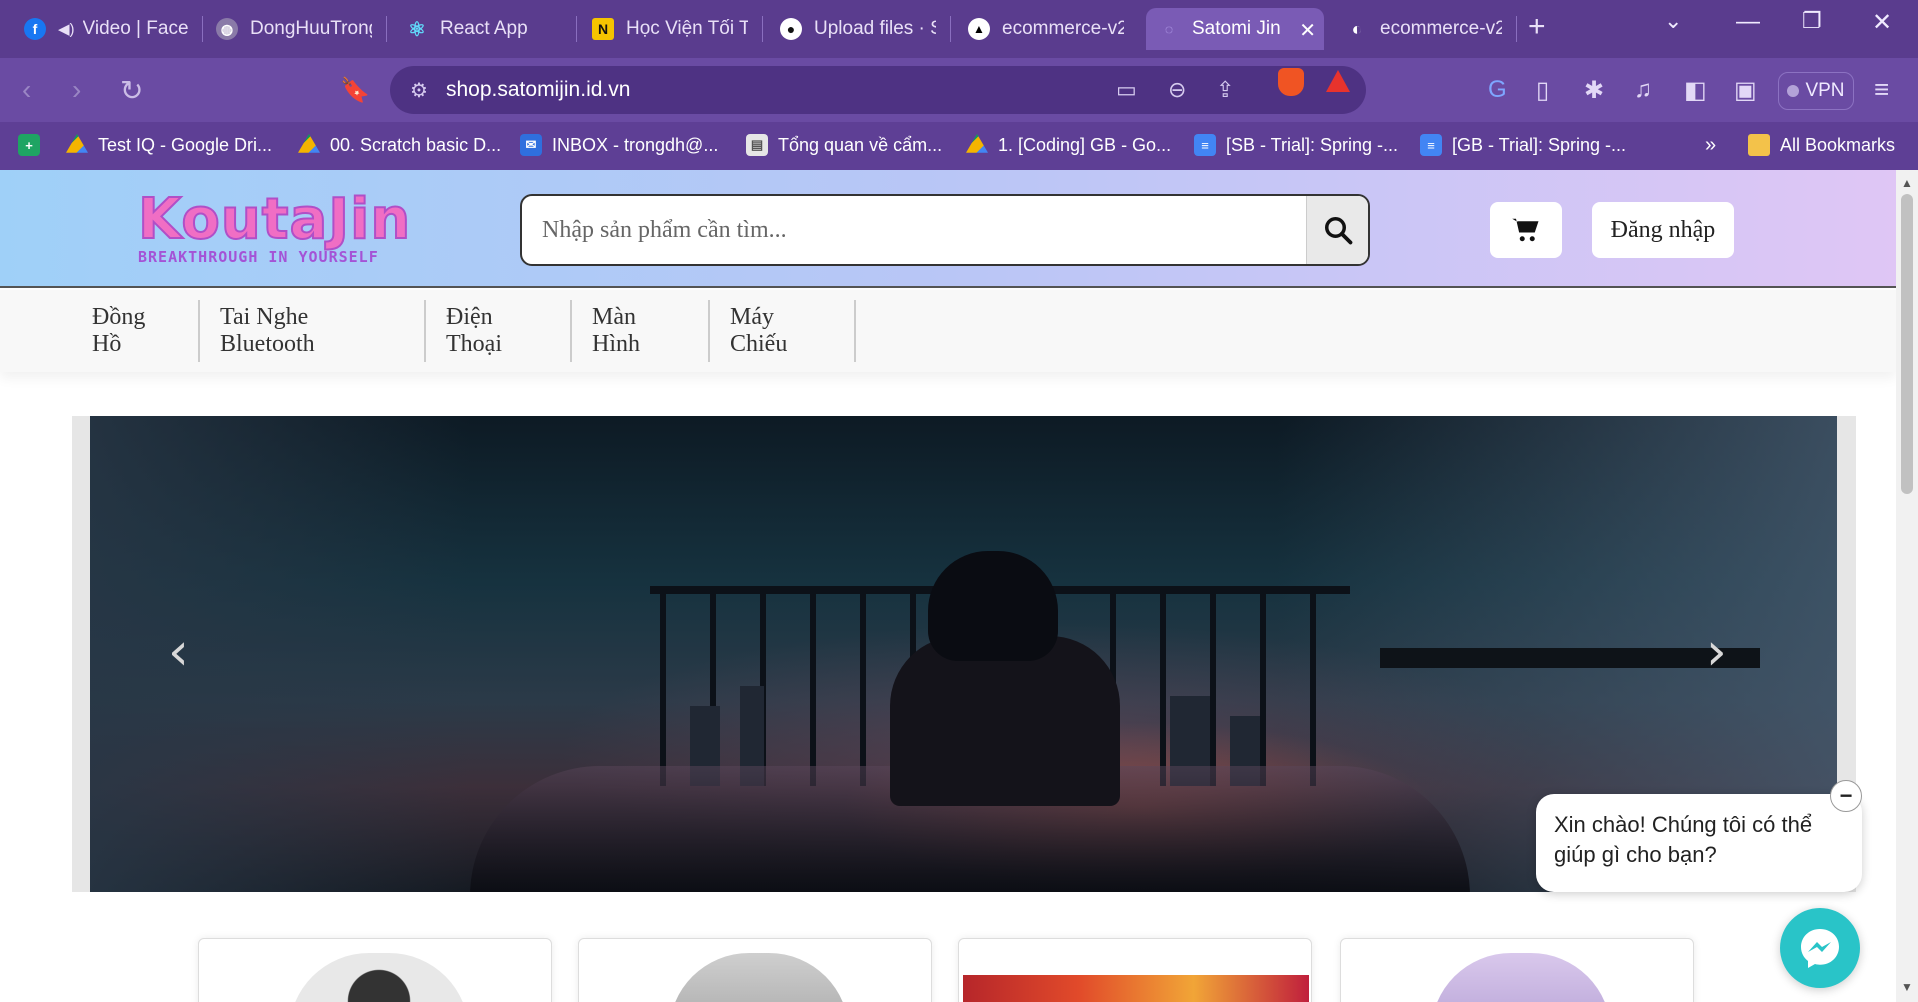  I want to click on vercel-icon: ▲, so click(979, 29).